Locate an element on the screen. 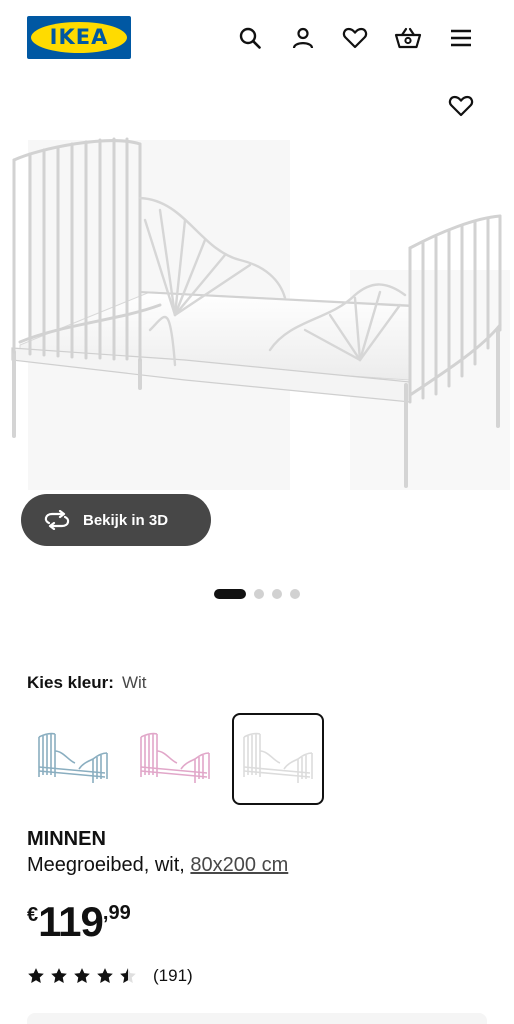  size-link: 80x200 cm is located at coordinates (239, 865).